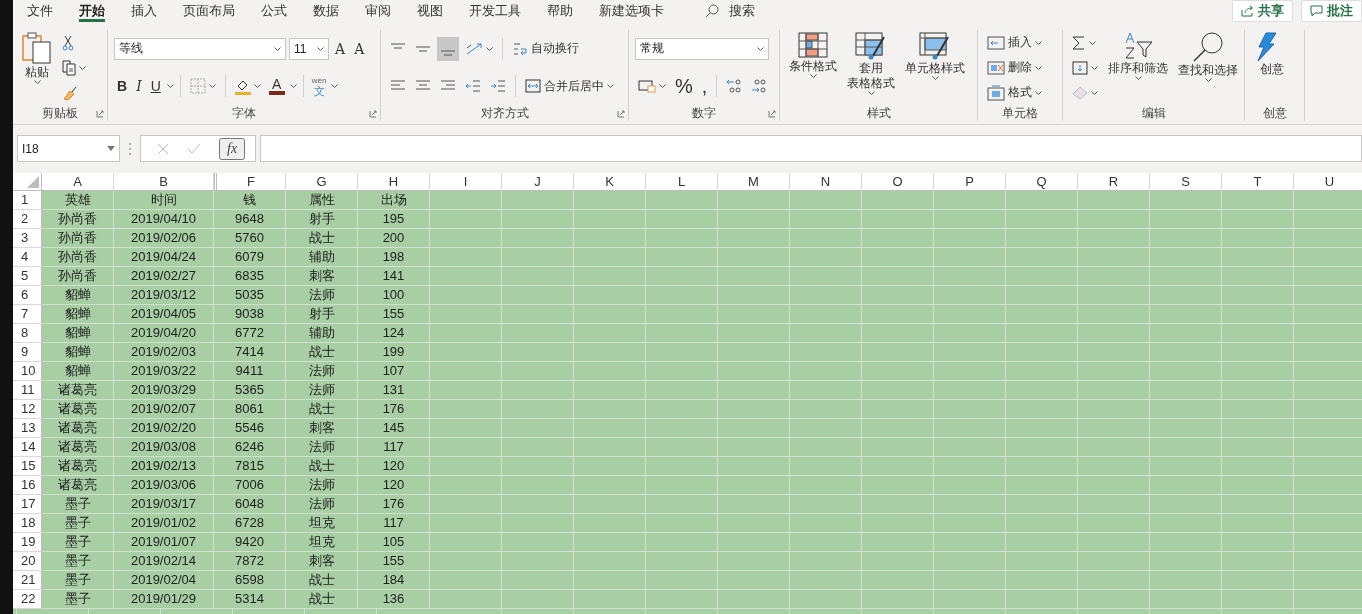 The image size is (1362, 614). What do you see at coordinates (1014, 92) in the screenshot?
I see `cells-button: 格式` at bounding box center [1014, 92].